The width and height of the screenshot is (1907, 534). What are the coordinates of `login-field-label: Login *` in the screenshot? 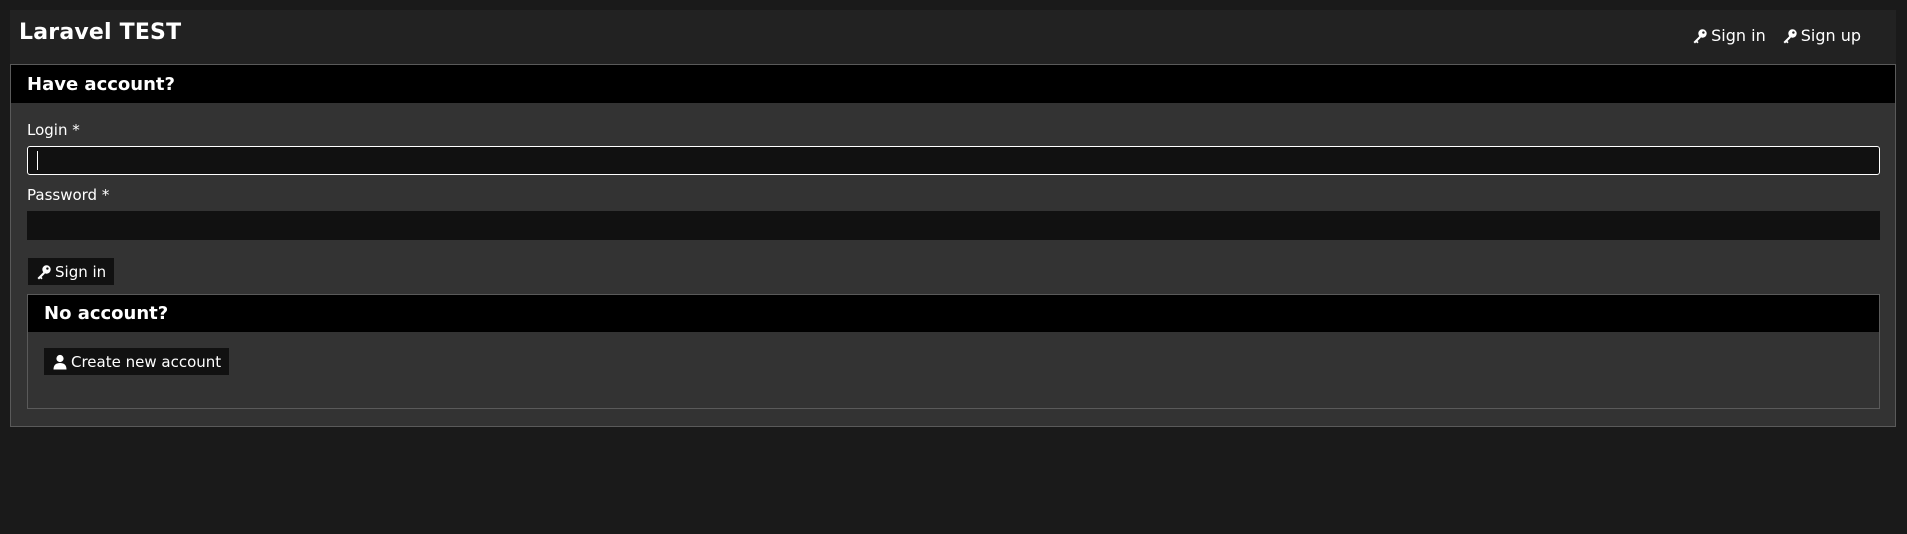 It's located at (53, 130).